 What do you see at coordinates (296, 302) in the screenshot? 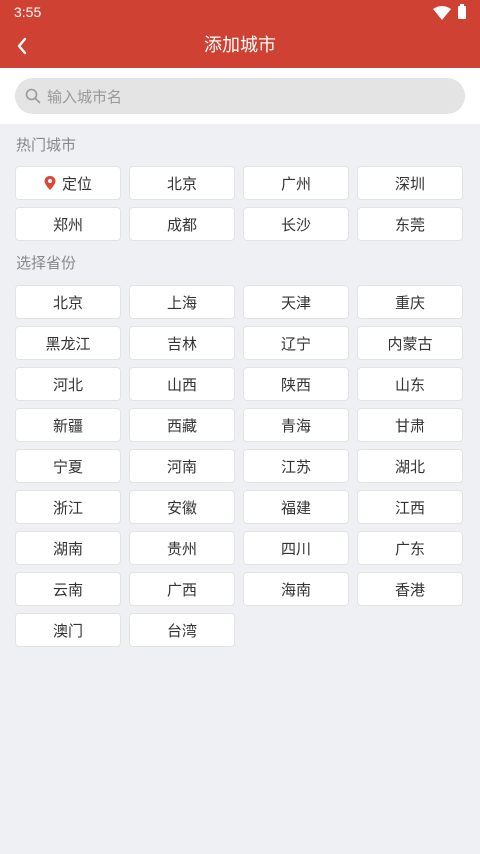
I see `province-button: 天津` at bounding box center [296, 302].